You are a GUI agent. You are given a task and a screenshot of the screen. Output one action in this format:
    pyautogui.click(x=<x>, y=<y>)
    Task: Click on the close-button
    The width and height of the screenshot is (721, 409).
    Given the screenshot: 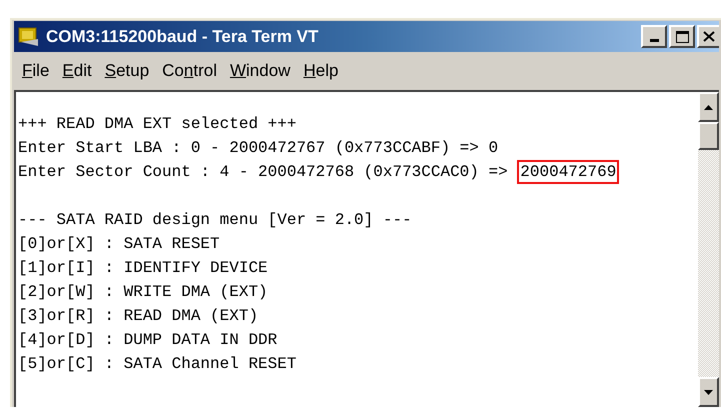 What is the action you would take?
    pyautogui.click(x=708, y=36)
    